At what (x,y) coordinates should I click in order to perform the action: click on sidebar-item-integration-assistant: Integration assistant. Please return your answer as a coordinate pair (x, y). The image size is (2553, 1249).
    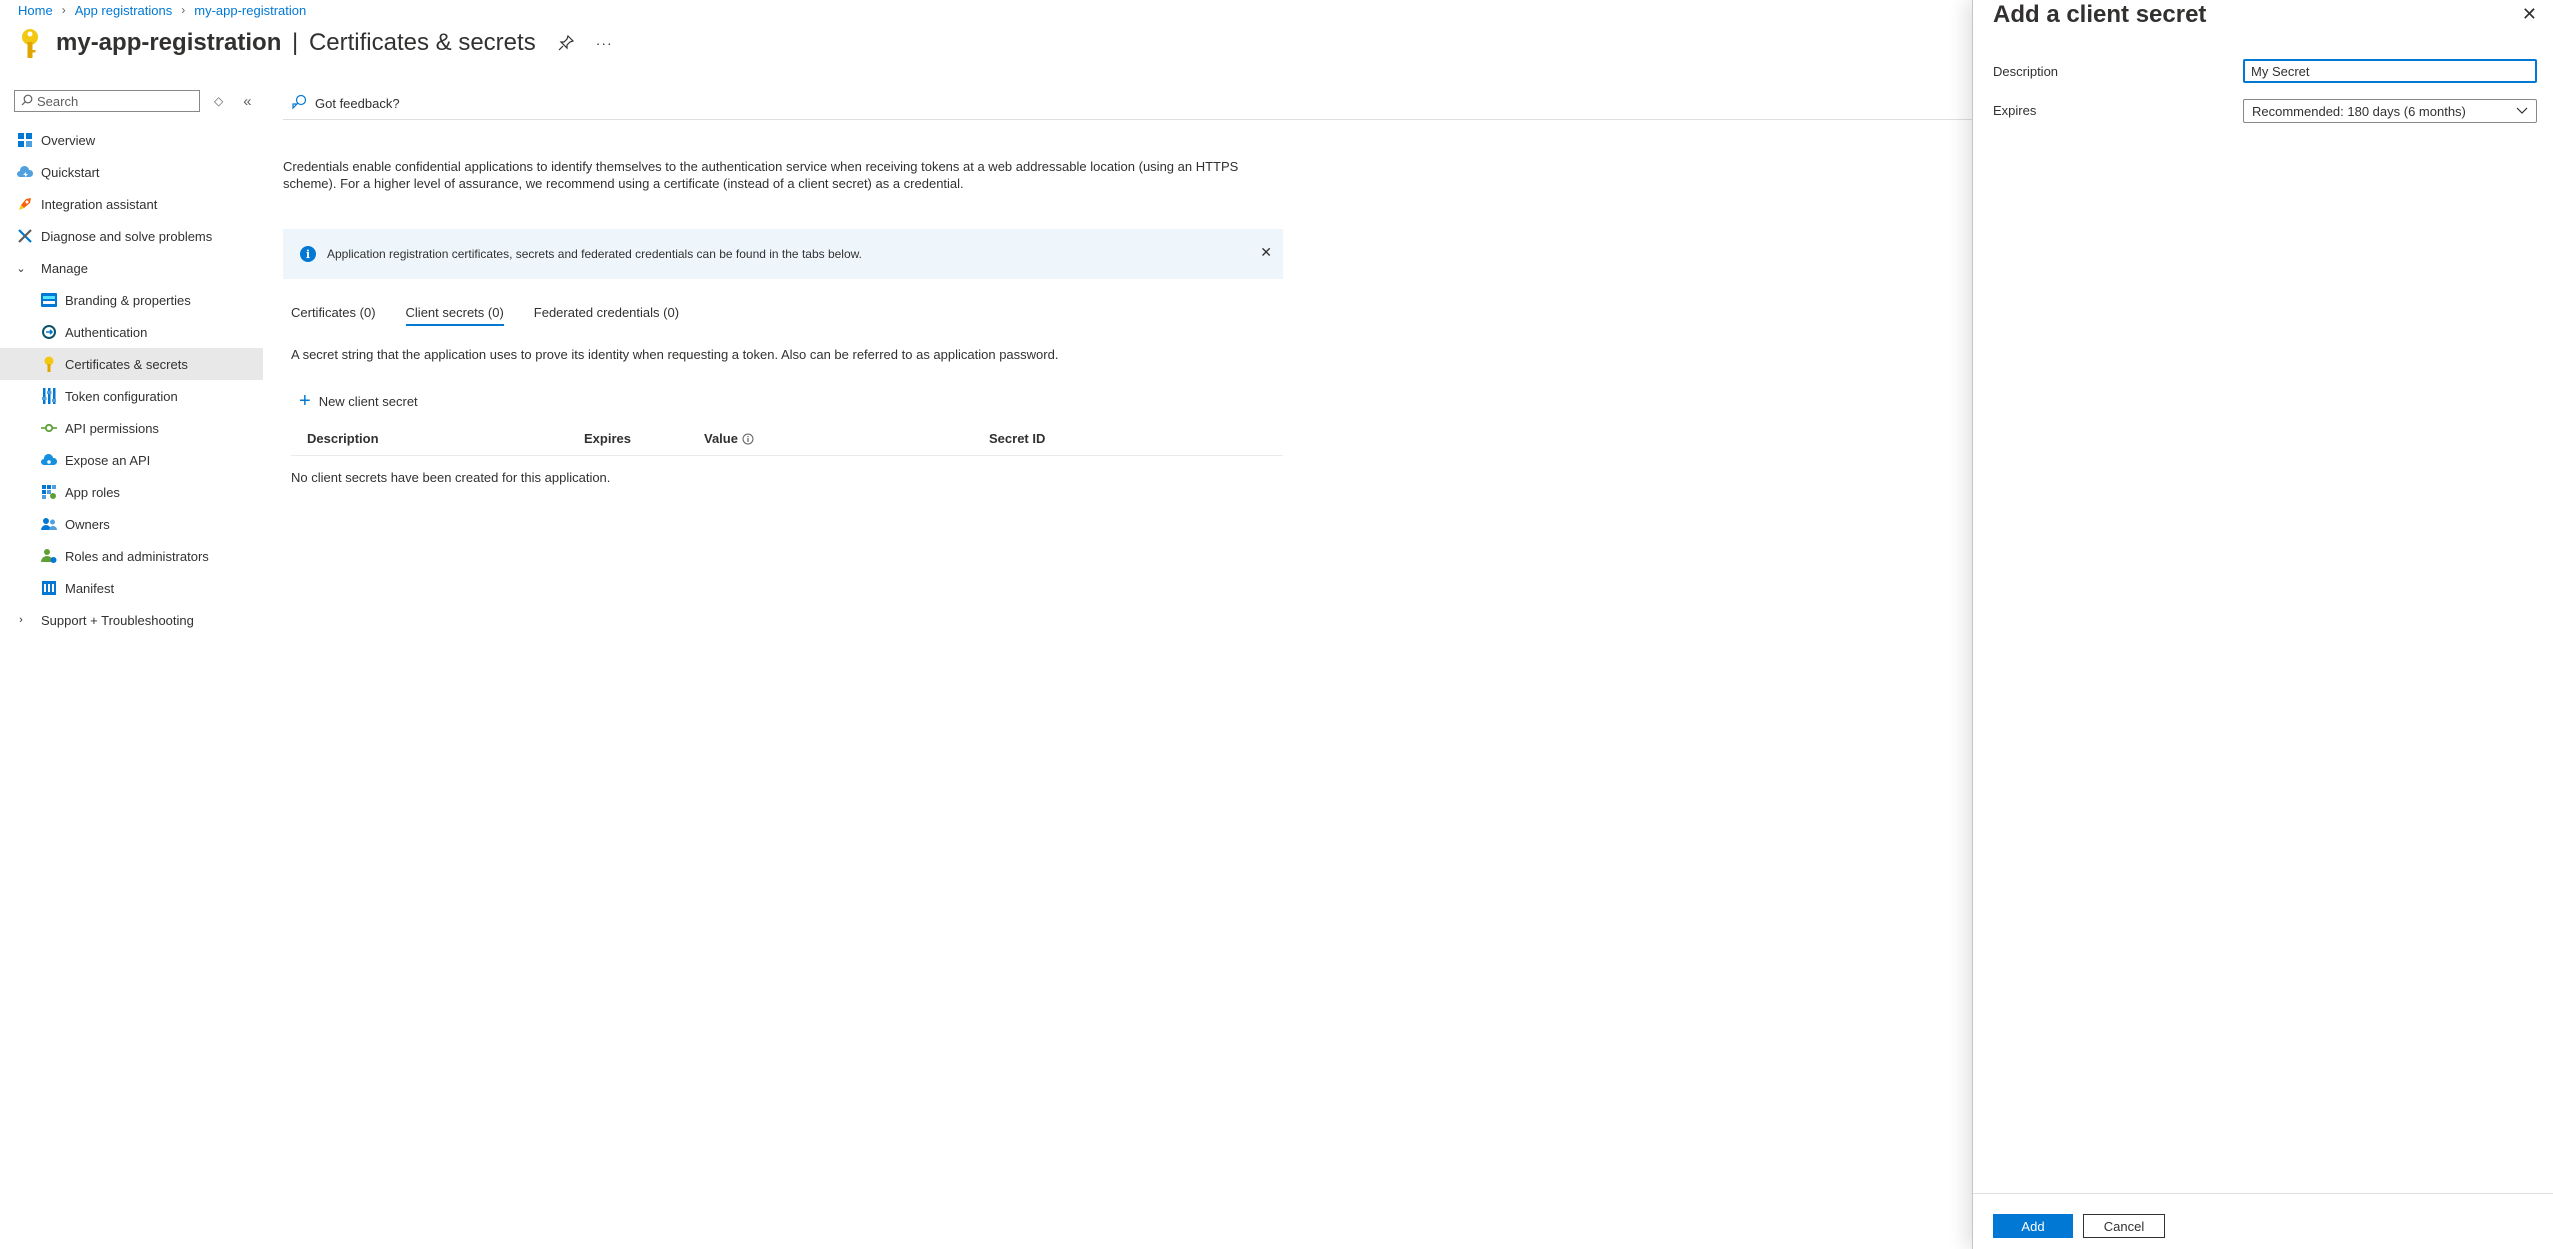
    Looking at the image, I should click on (131, 204).